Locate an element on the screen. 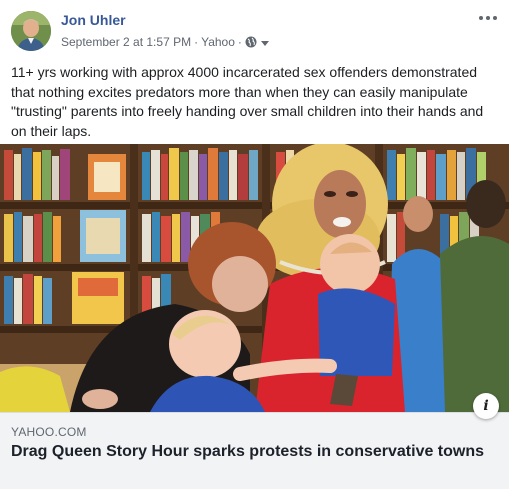 Image resolution: width=509 pixels, height=489 pixels. globe-icon is located at coordinates (251, 42).